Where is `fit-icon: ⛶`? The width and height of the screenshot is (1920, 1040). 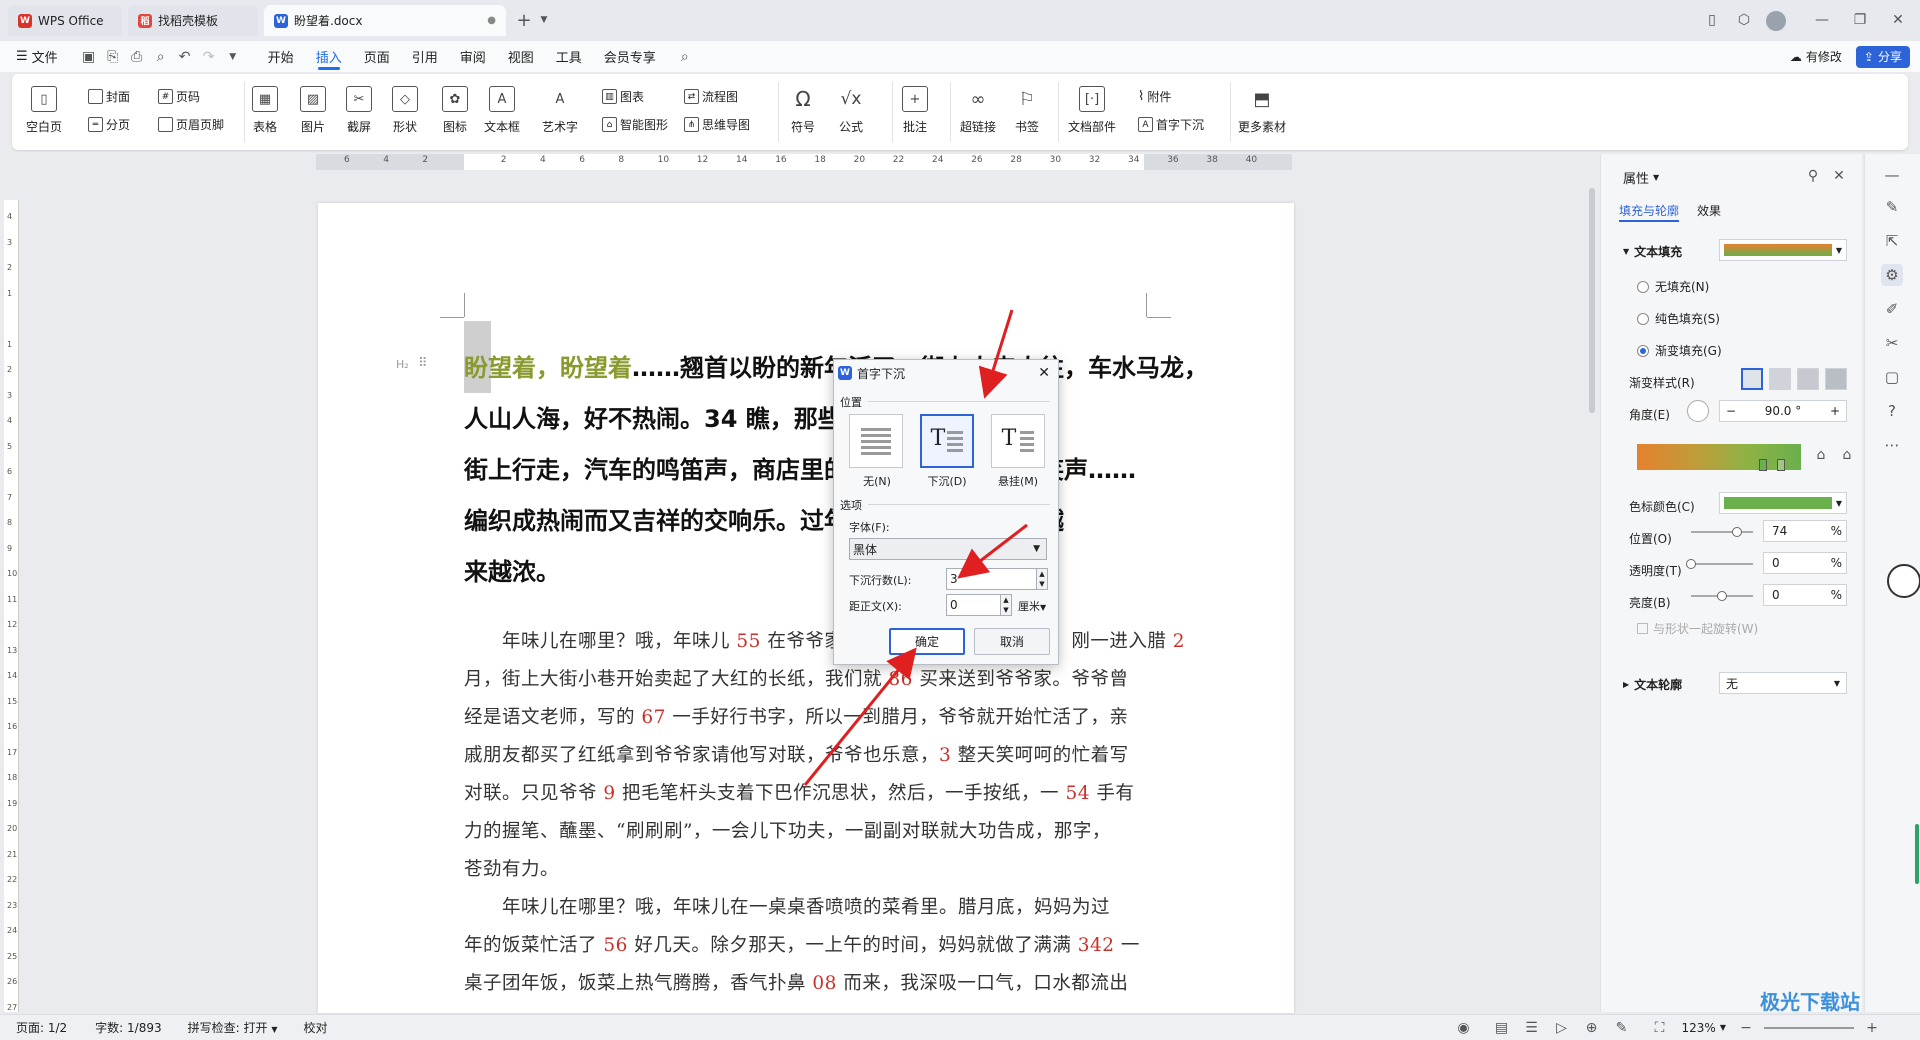 fit-icon: ⛶ is located at coordinates (1660, 1028).